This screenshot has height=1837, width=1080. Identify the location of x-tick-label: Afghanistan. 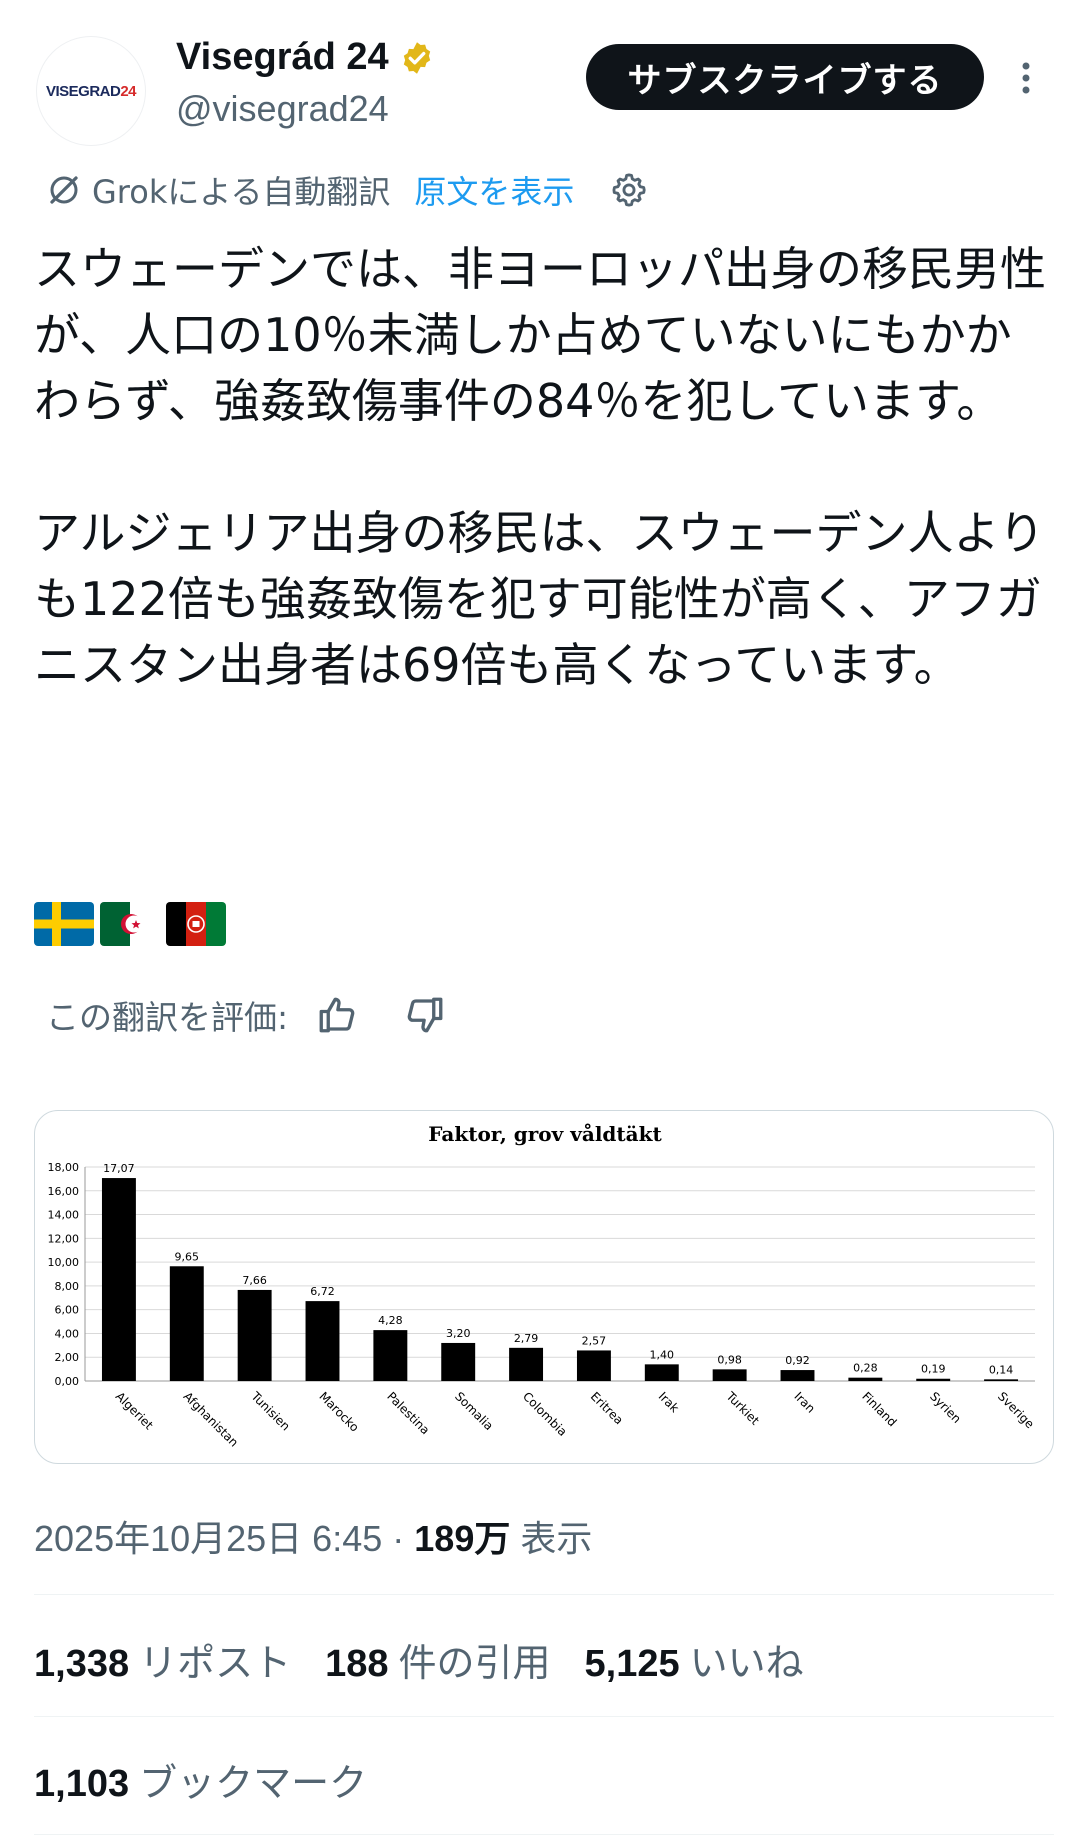
(211, 1419).